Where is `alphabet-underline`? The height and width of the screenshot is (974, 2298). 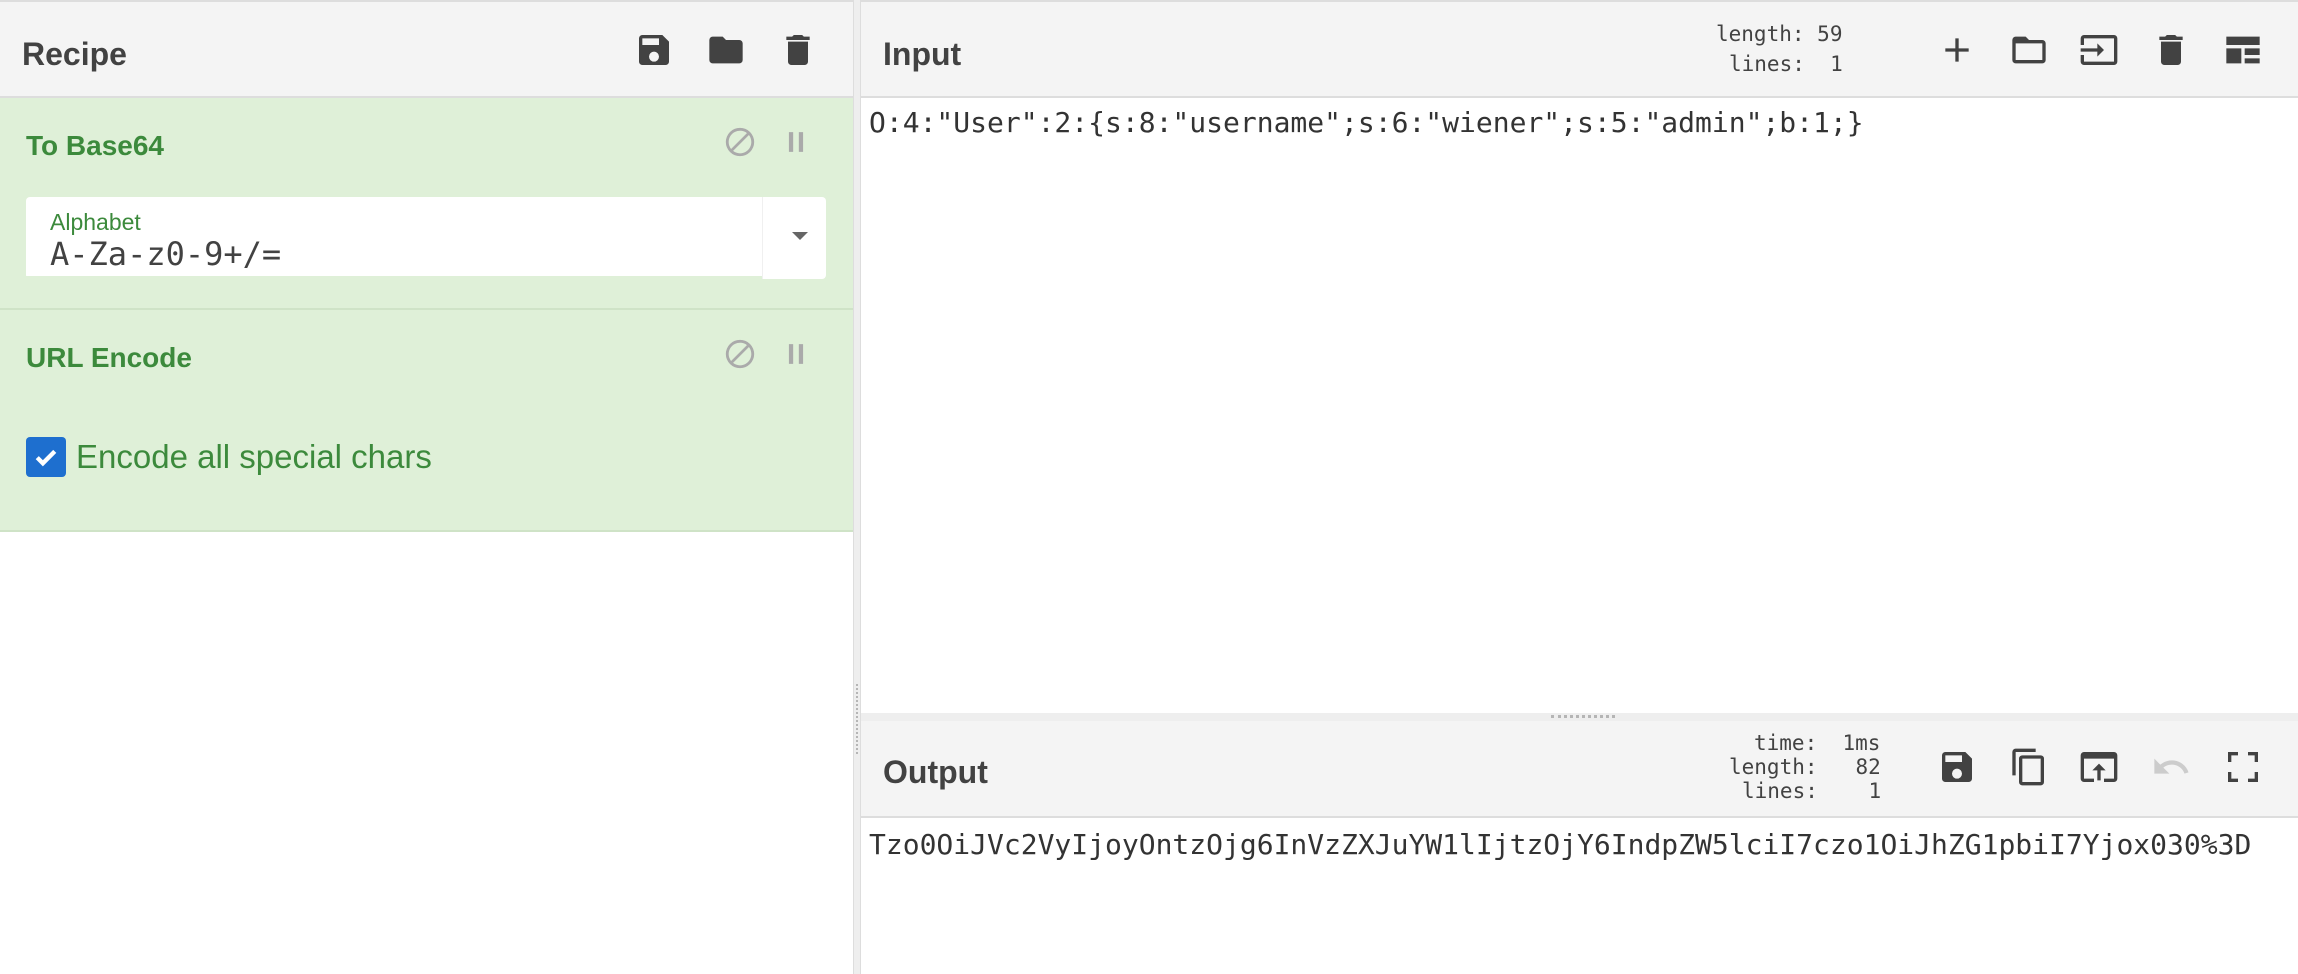 alphabet-underline is located at coordinates (394, 277).